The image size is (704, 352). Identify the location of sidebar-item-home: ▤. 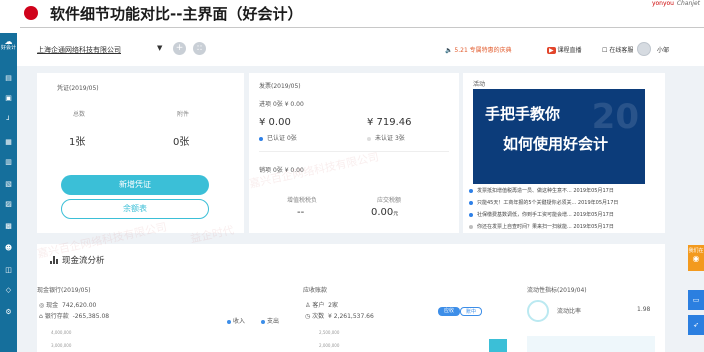
(8, 78).